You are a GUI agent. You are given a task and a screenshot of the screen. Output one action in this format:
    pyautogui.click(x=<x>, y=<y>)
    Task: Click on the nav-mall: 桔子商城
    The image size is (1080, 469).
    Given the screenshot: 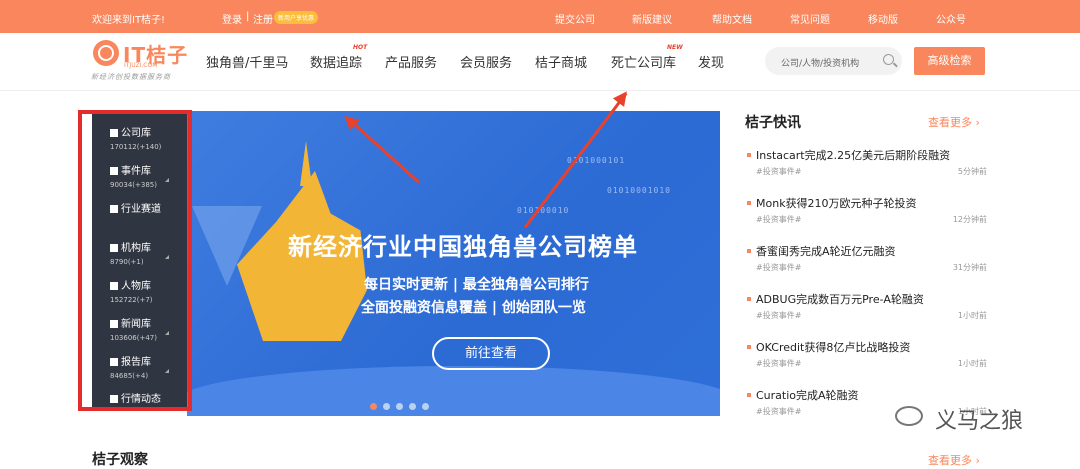 What is the action you would take?
    pyautogui.click(x=561, y=61)
    